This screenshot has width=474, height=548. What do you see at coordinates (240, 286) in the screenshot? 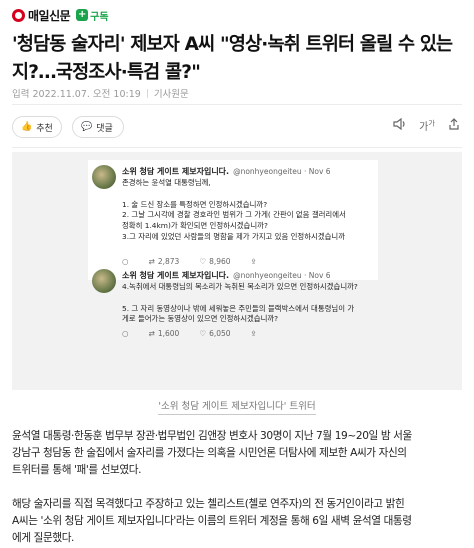
I see `tweet-line: 4.녹취에서 대통령님의 목소리가 녹취된 목소리가 있으면 인정하시겠습니까?` at bounding box center [240, 286].